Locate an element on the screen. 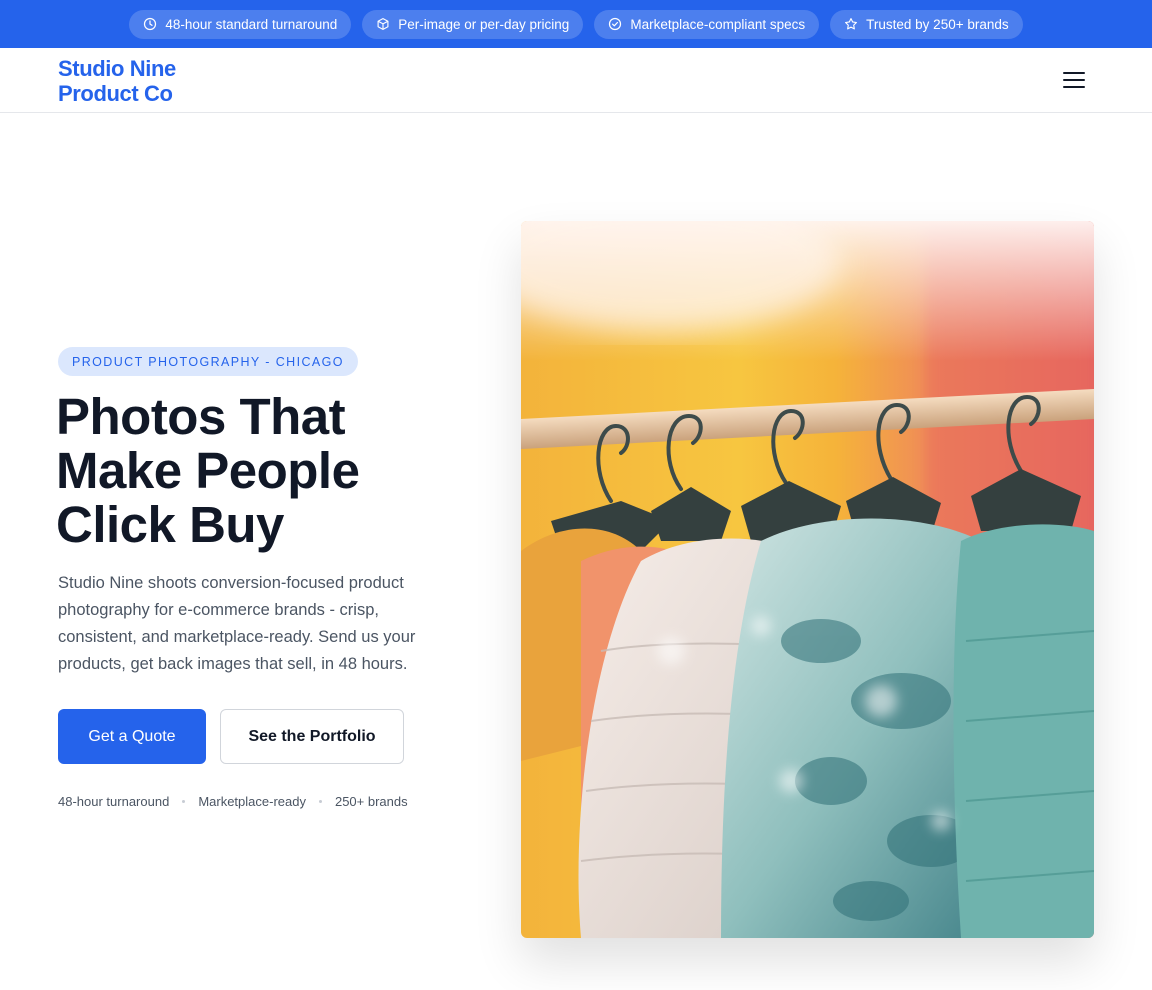 The height and width of the screenshot is (990, 1152). check-circle-icon is located at coordinates (615, 24).